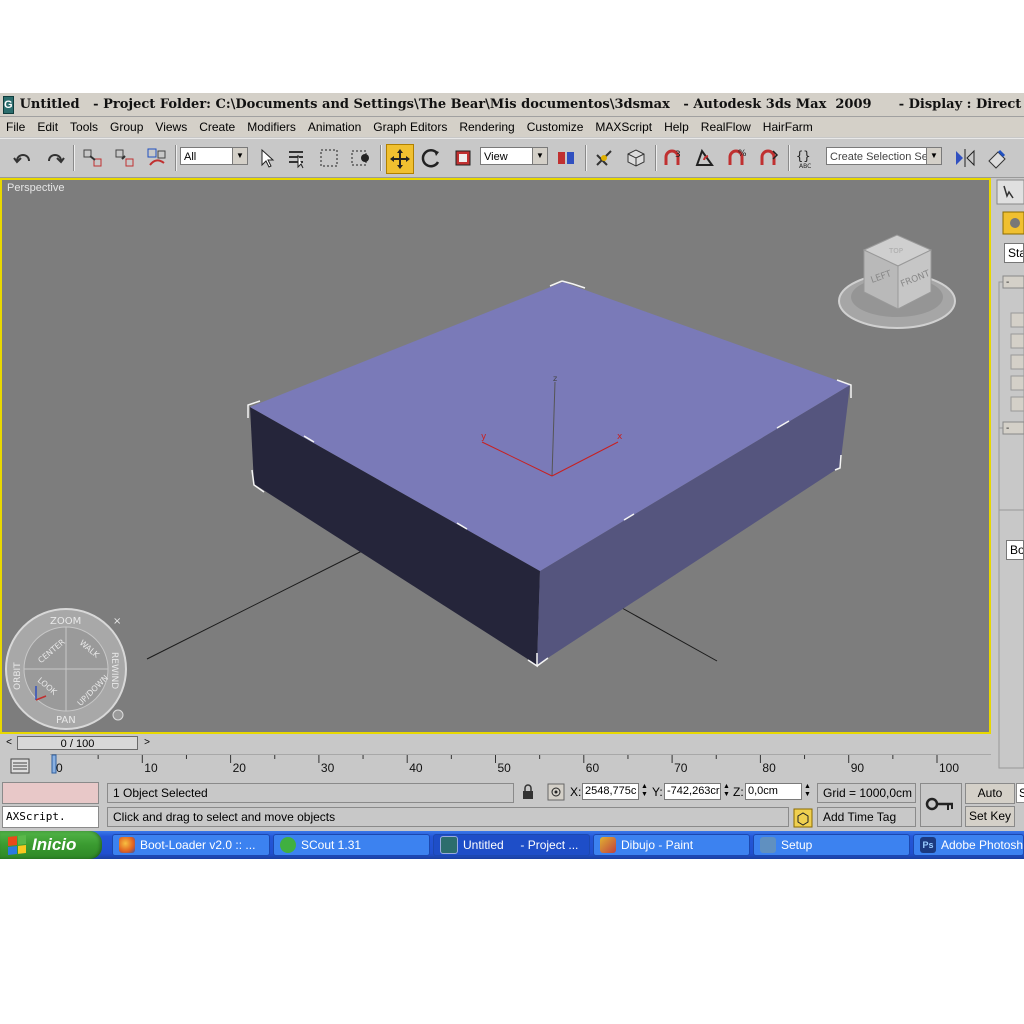  What do you see at coordinates (897, 281) in the screenshot?
I see `viewcube: LEFT FRONT TOP` at bounding box center [897, 281].